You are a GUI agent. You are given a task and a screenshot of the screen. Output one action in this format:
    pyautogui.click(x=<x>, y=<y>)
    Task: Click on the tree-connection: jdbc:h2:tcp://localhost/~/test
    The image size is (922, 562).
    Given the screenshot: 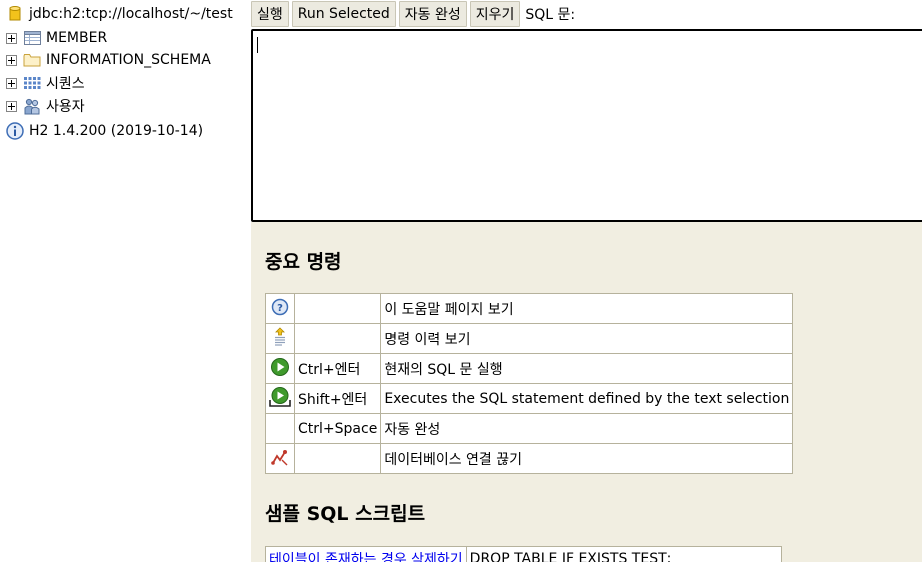 What is the action you would take?
    pyautogui.click(x=119, y=14)
    